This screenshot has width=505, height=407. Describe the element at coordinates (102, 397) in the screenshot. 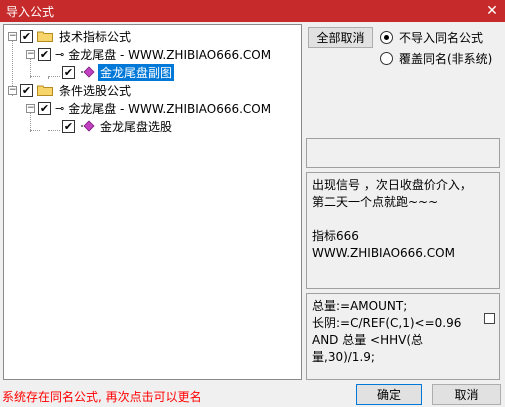

I see `status-message: 系统存在同名公式, 再次点击可以更名` at that location.